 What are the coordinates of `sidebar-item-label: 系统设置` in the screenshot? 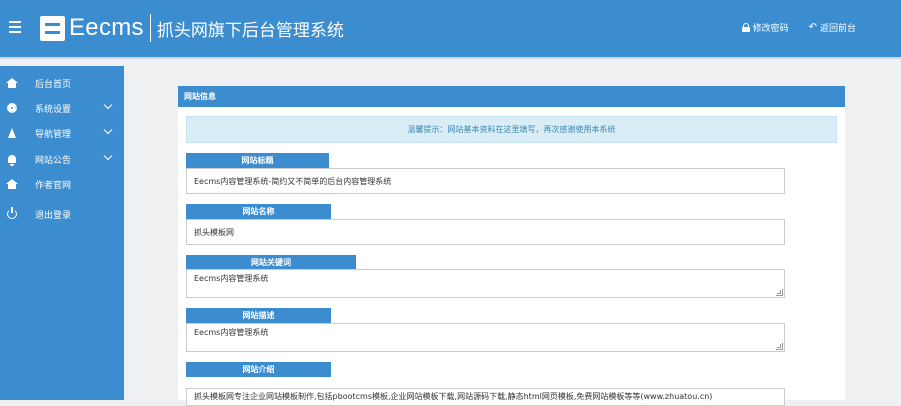 It's located at (53, 109).